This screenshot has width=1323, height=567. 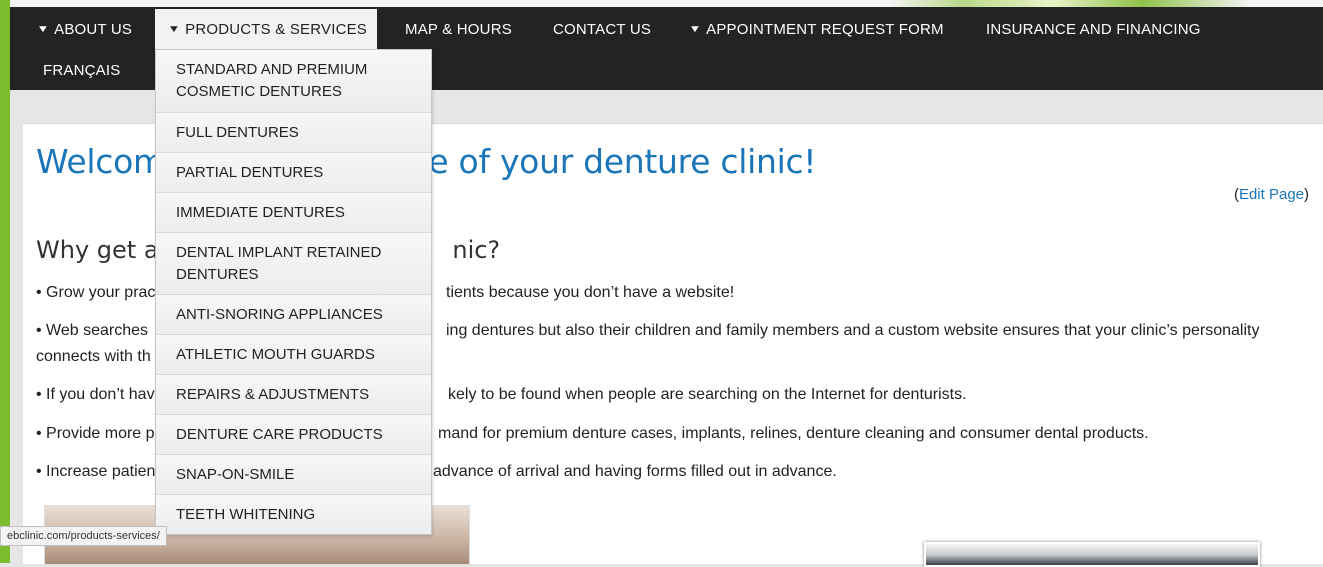 What do you see at coordinates (273, 394) in the screenshot?
I see `menu-item-label: REPAIRS & ADJUSTMENTS` at bounding box center [273, 394].